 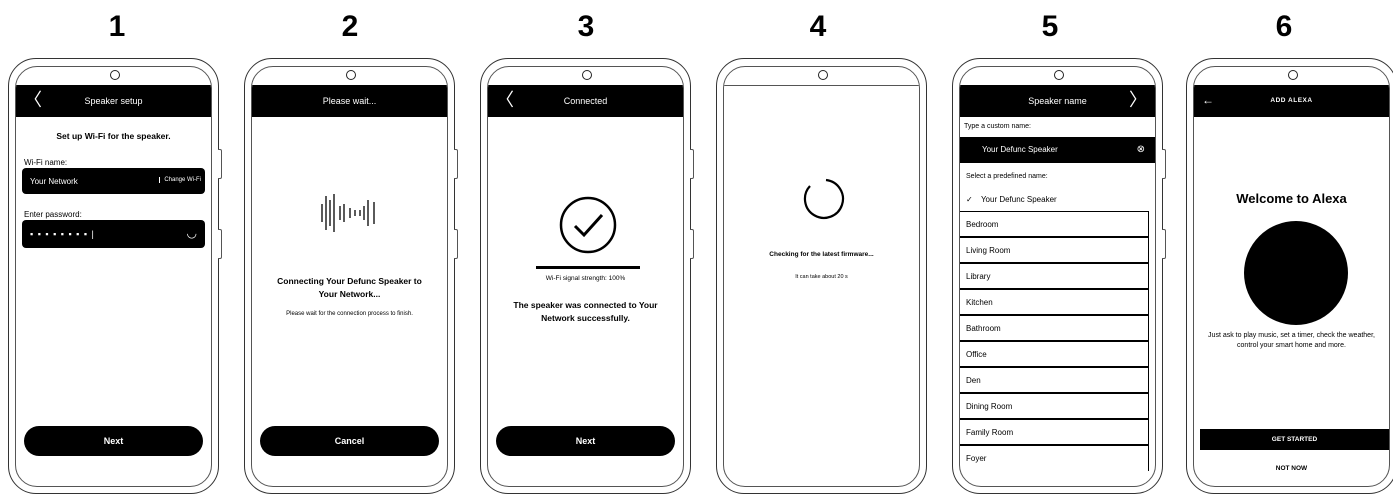 What do you see at coordinates (1208, 100) in the screenshot?
I see `back-arrow-icon: ←` at bounding box center [1208, 100].